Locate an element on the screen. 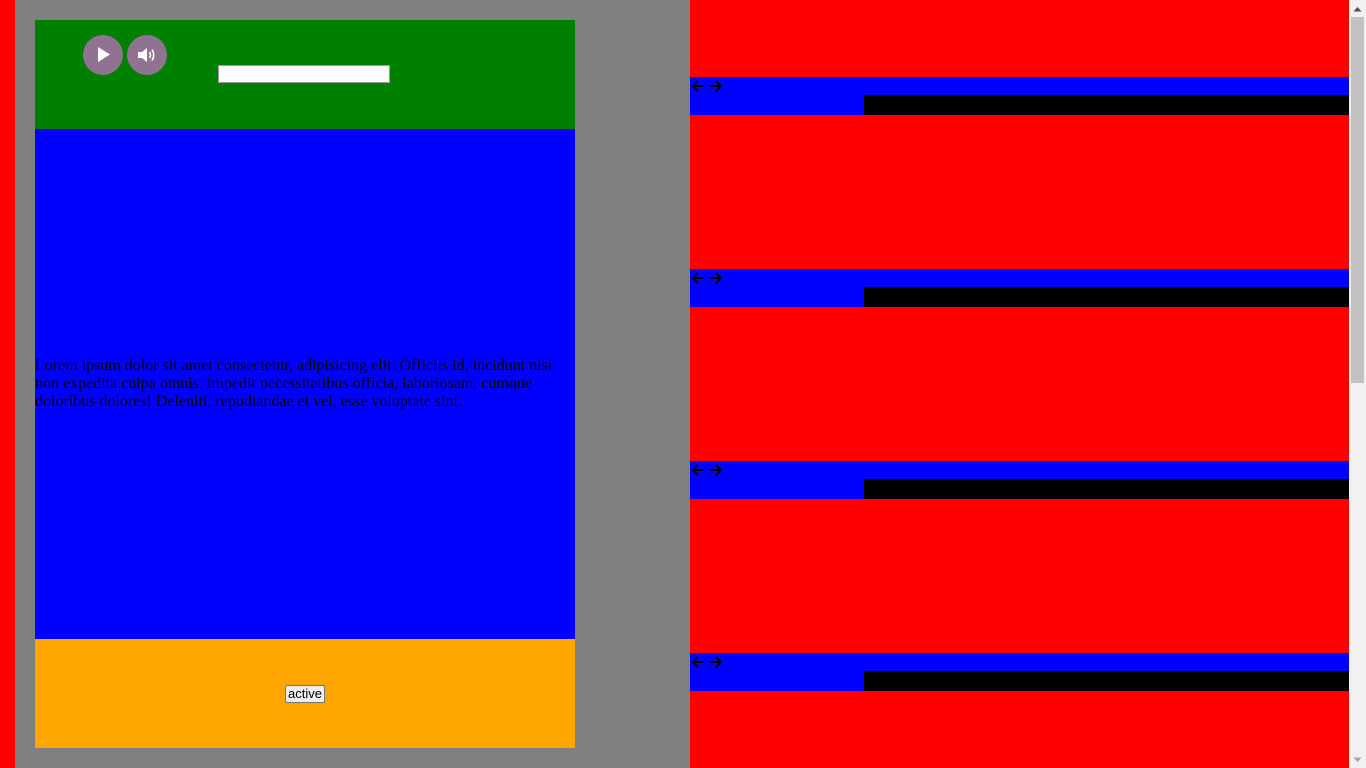 The height and width of the screenshot is (768, 1366). active-button: active is located at coordinates (305, 694).